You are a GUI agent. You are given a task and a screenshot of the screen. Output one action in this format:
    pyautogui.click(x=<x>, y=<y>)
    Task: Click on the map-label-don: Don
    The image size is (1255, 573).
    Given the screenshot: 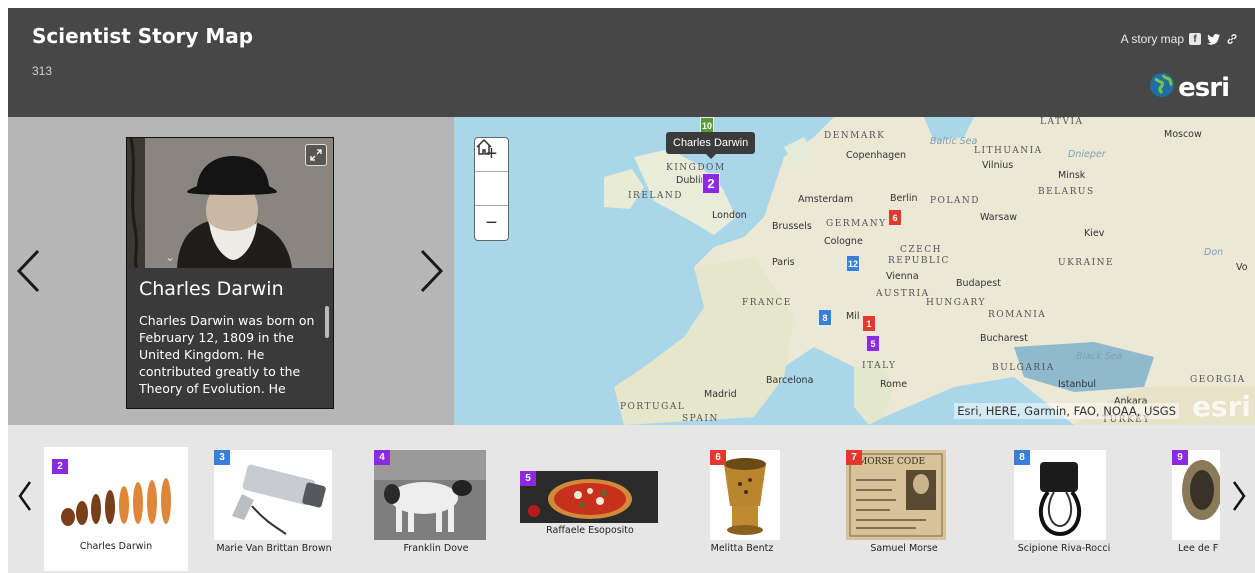 What is the action you would take?
    pyautogui.click(x=1214, y=252)
    